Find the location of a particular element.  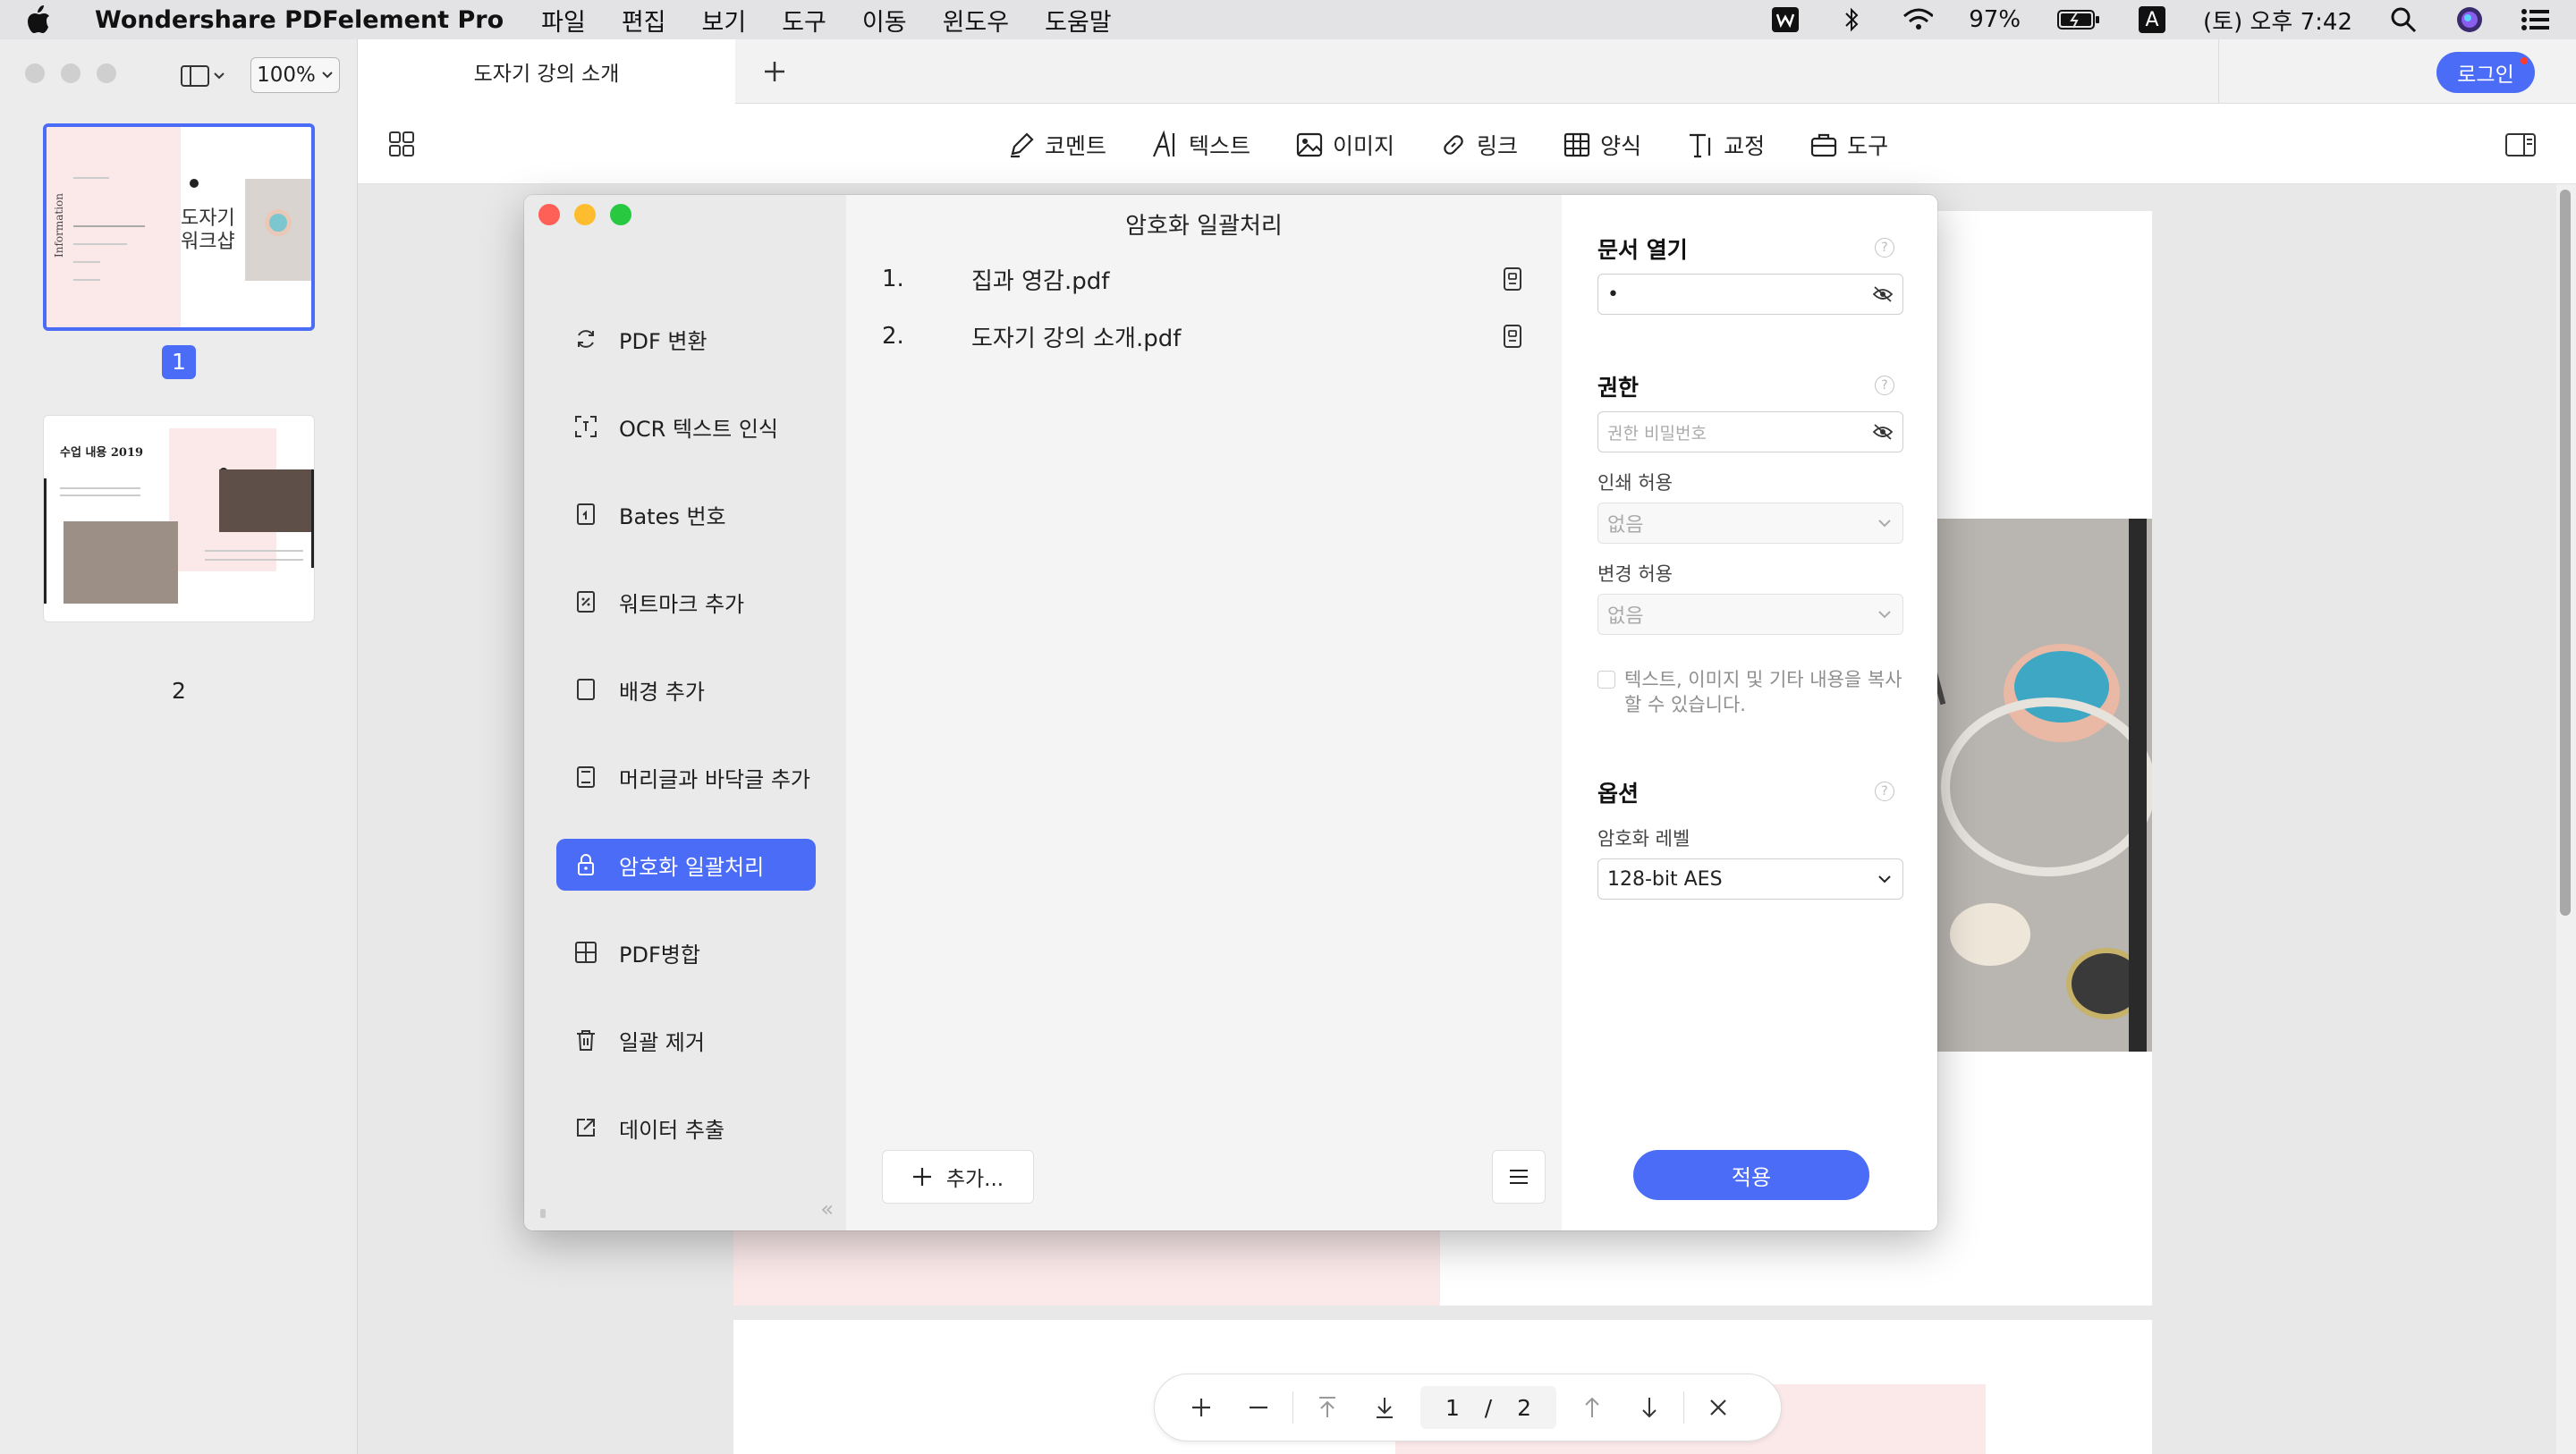

zoom-out-button is located at coordinates (1258, 1407).